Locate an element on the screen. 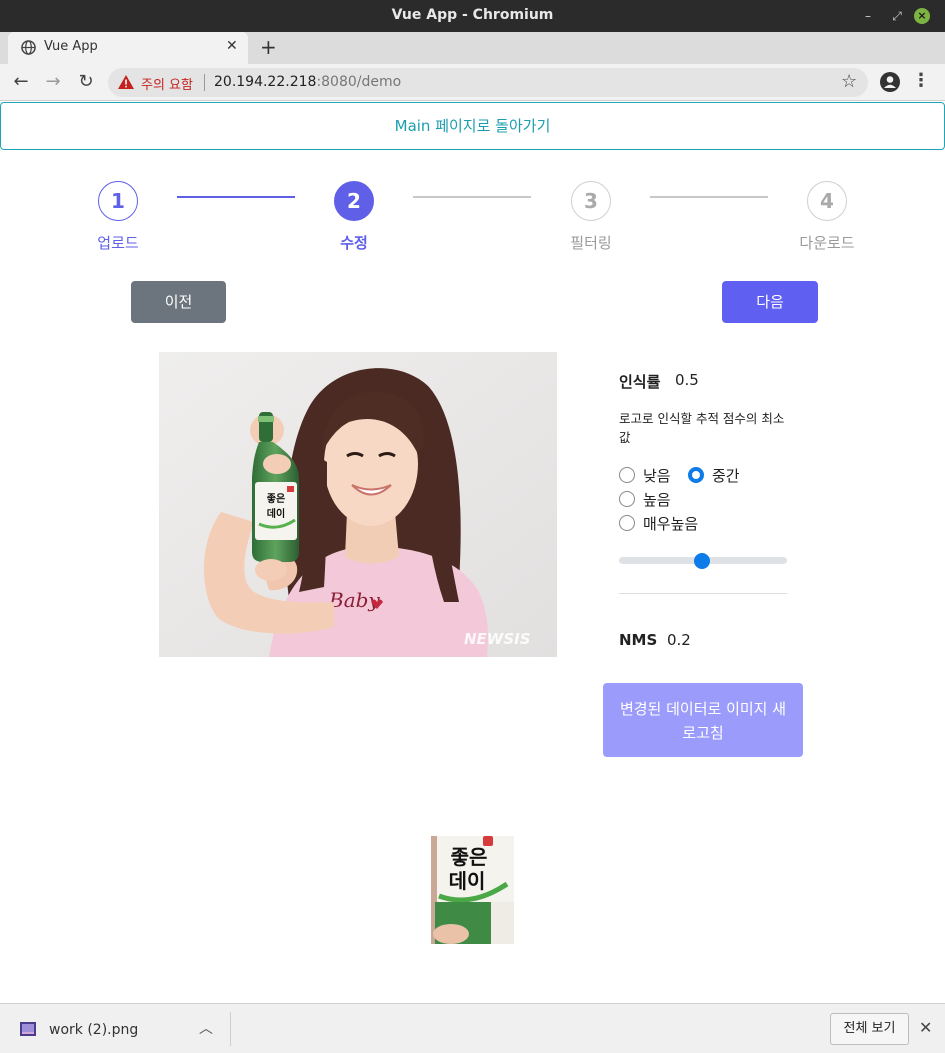 The image size is (945, 1053). image-file-icon is located at coordinates (28, 1029).